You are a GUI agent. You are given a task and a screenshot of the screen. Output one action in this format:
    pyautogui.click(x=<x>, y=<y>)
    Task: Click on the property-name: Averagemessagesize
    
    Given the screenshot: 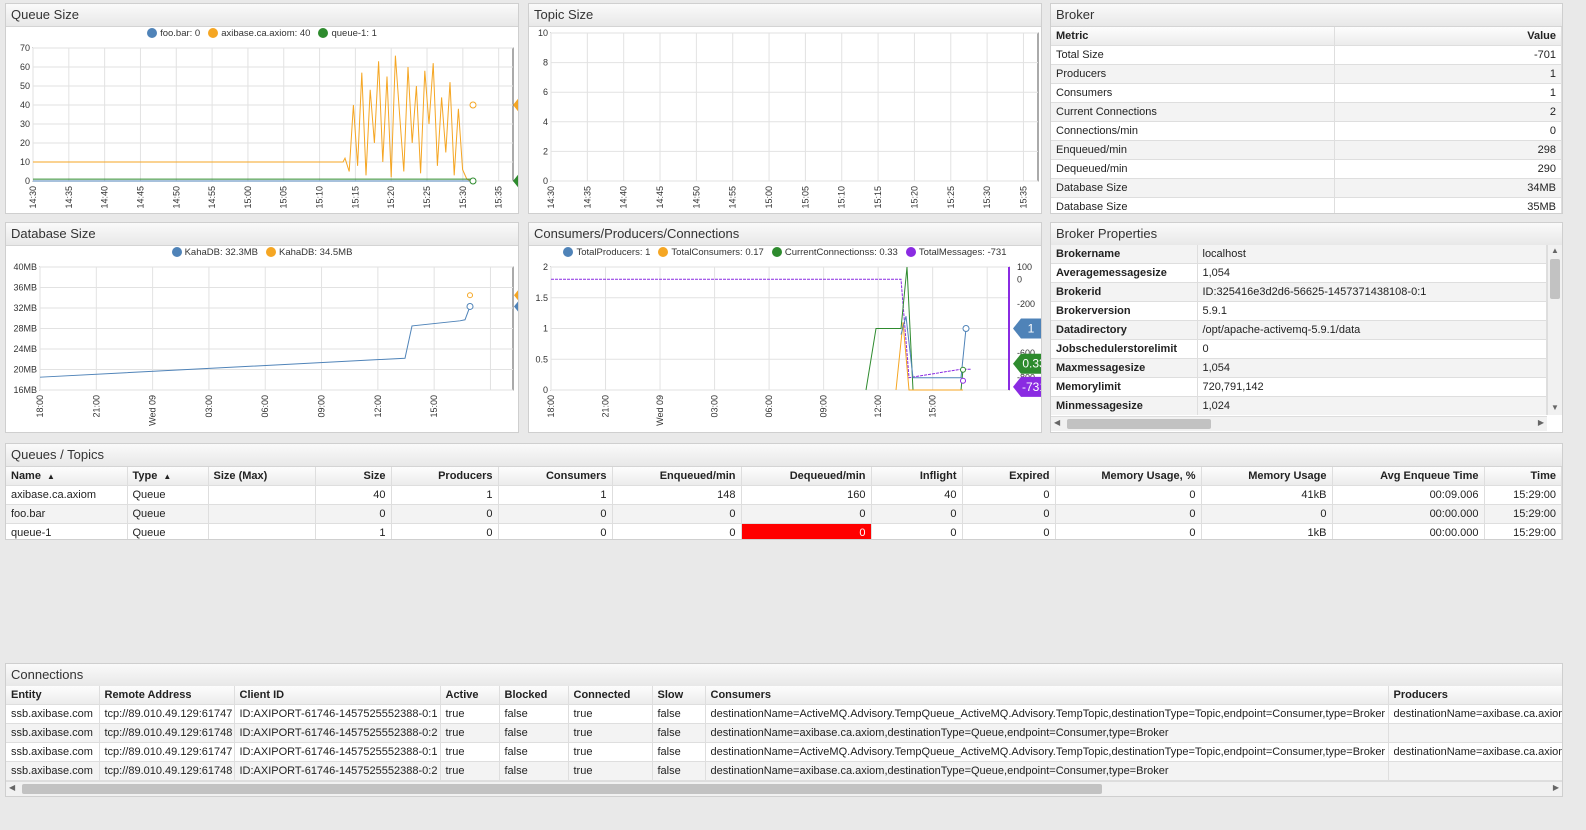 What is the action you would take?
    pyautogui.click(x=1124, y=273)
    